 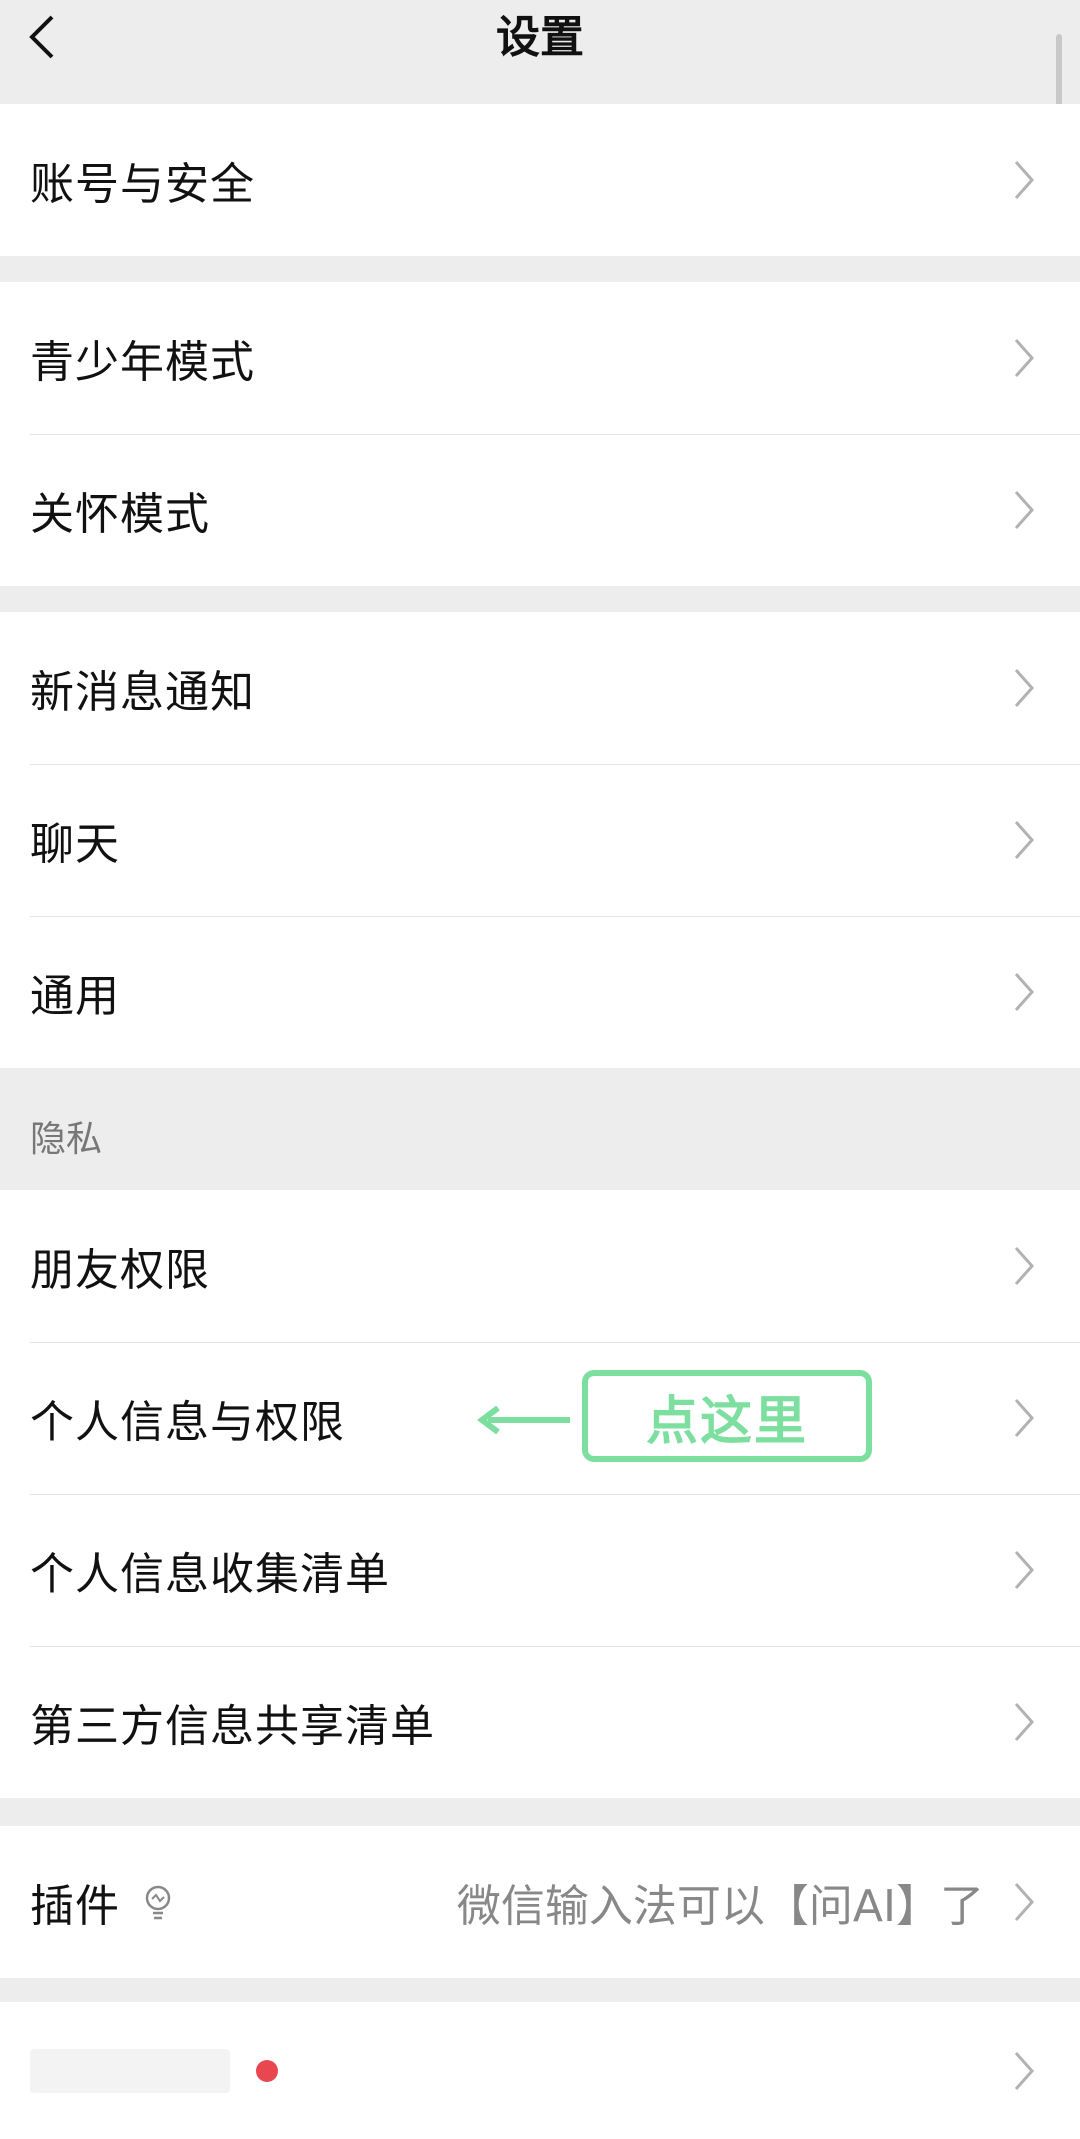 What do you see at coordinates (267, 2070) in the screenshot?
I see `red-dot-badge` at bounding box center [267, 2070].